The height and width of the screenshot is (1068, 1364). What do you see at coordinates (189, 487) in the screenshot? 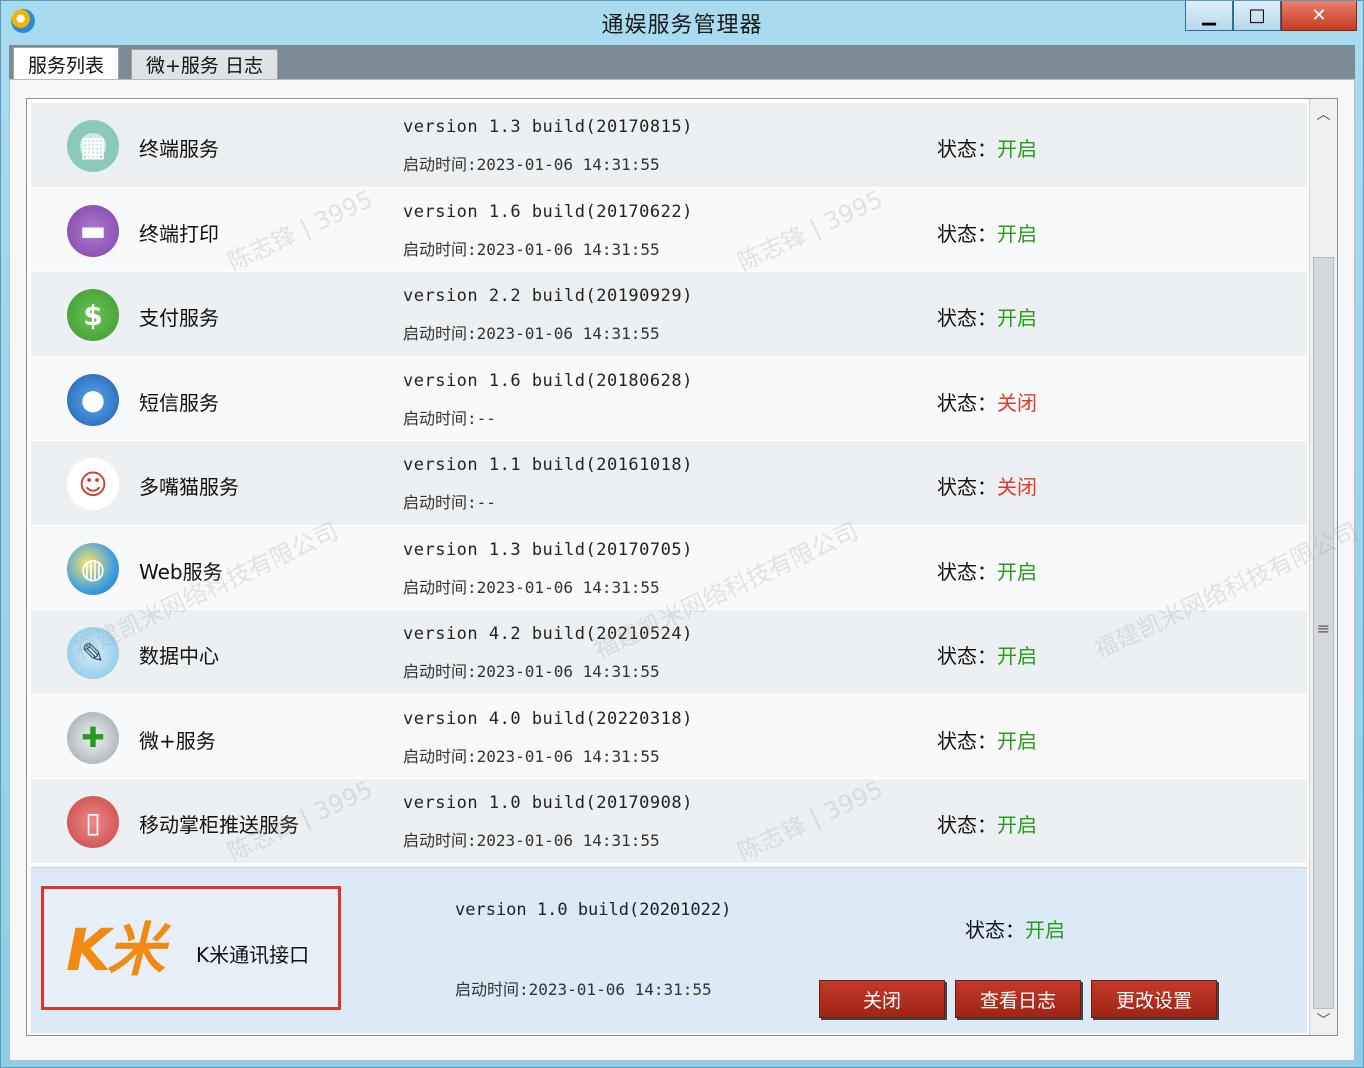
I see `service-name: 多嘴猫服务` at bounding box center [189, 487].